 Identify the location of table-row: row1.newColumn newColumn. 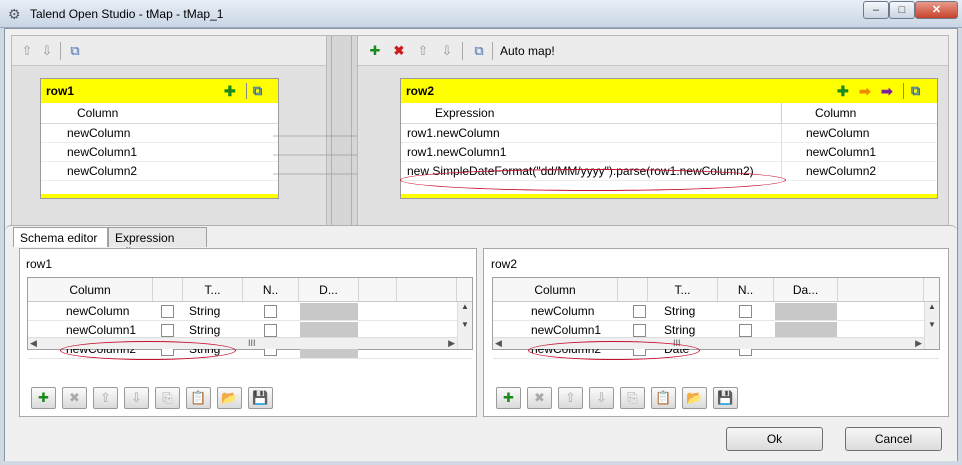
(669, 133).